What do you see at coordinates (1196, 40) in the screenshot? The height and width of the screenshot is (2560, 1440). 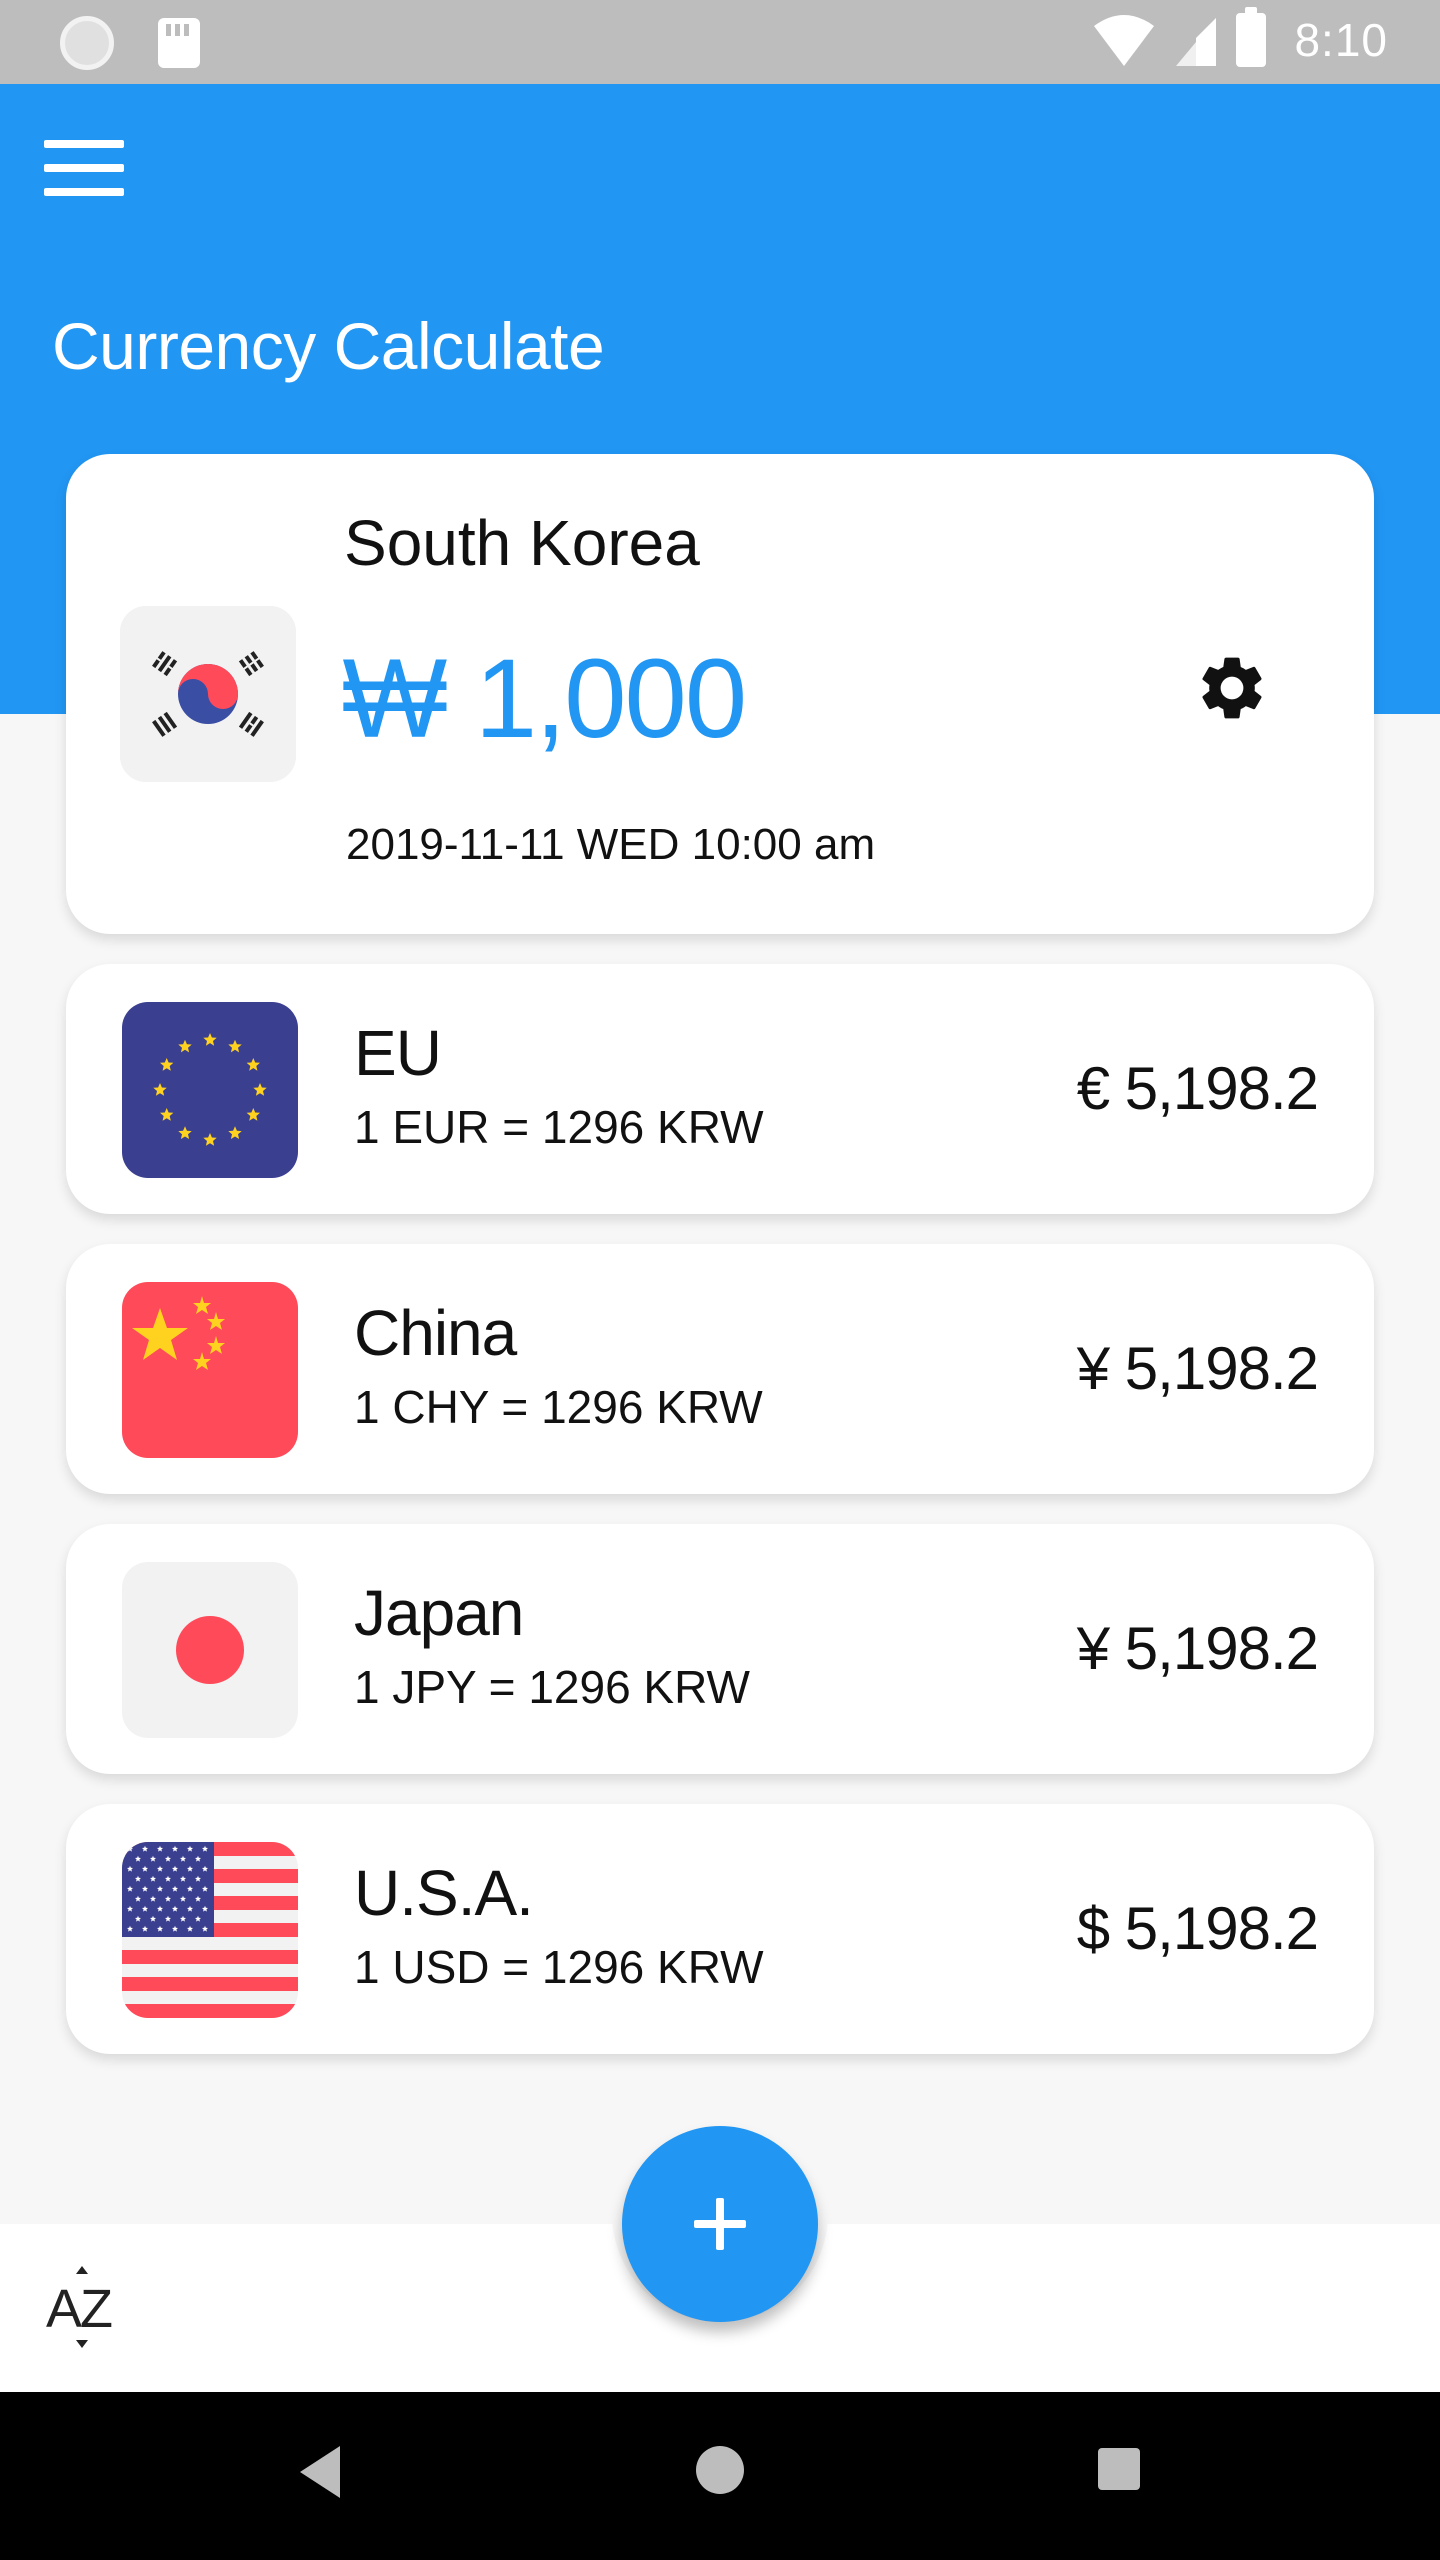 I see `signal-icon` at bounding box center [1196, 40].